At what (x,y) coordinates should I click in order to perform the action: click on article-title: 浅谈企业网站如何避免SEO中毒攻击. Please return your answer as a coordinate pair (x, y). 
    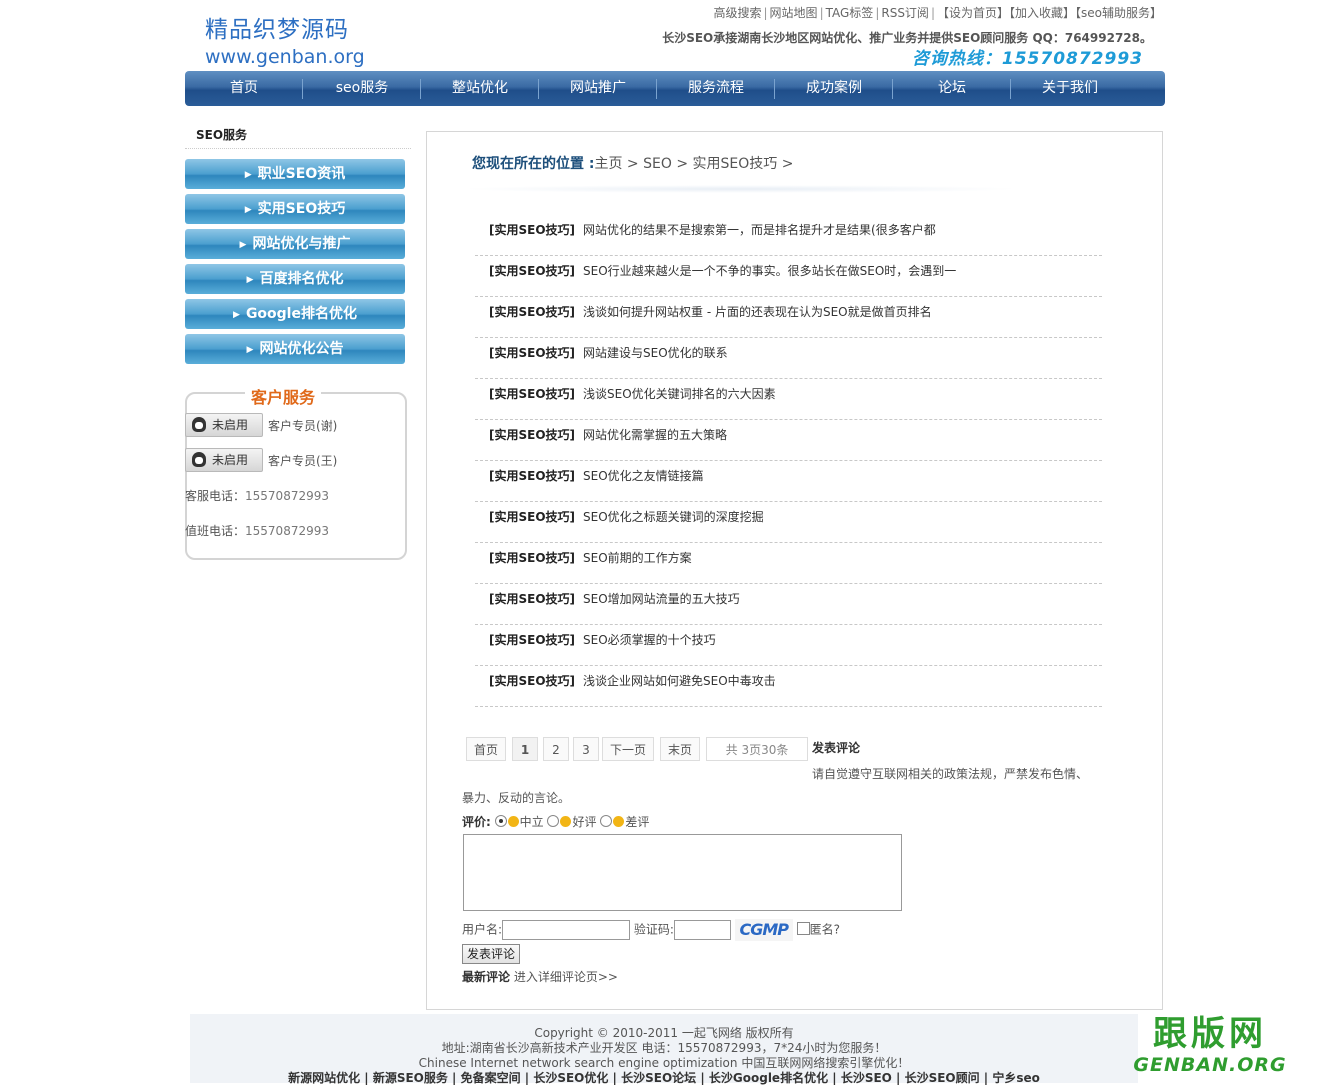
    Looking at the image, I should click on (679, 681).